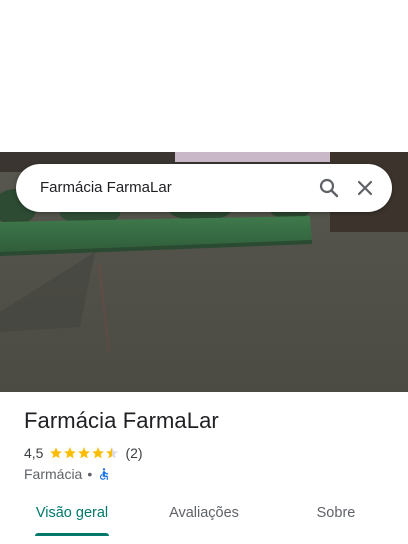 The image size is (408, 544). What do you see at coordinates (133, 453) in the screenshot?
I see `review-count: (2)` at bounding box center [133, 453].